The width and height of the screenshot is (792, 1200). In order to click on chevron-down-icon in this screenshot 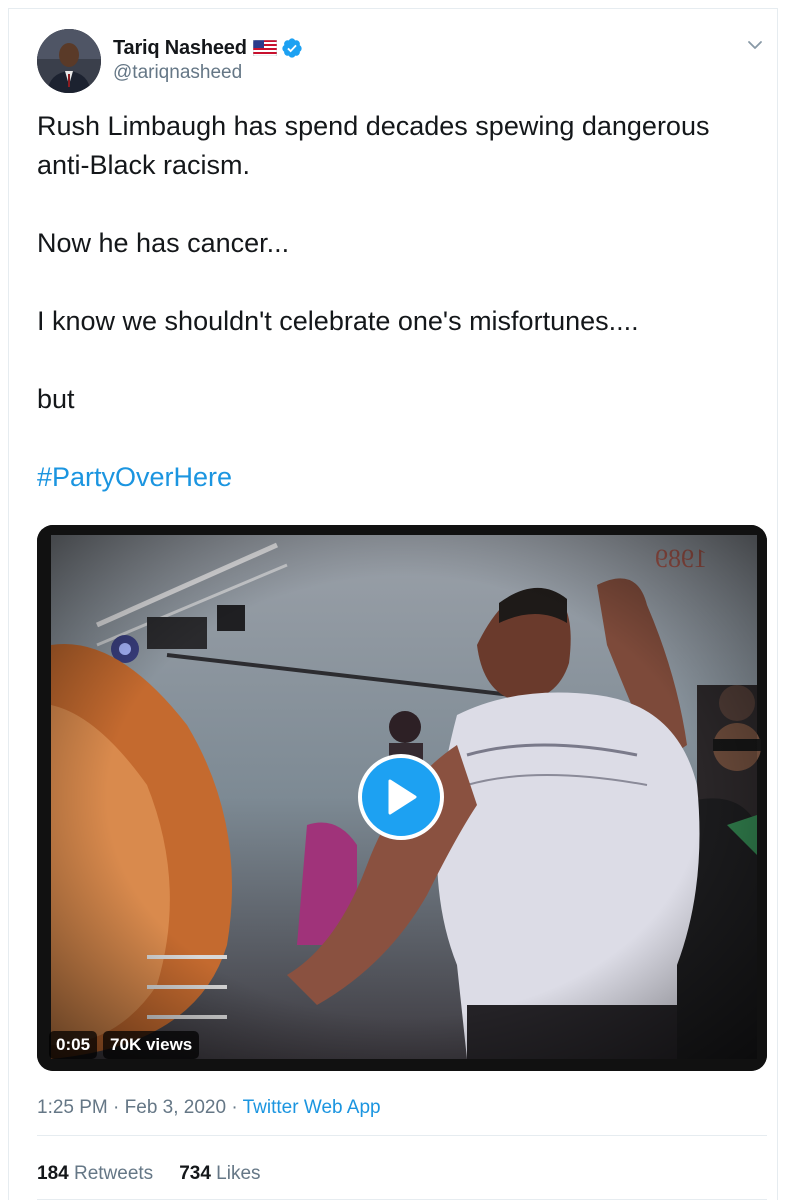, I will do `click(755, 45)`.